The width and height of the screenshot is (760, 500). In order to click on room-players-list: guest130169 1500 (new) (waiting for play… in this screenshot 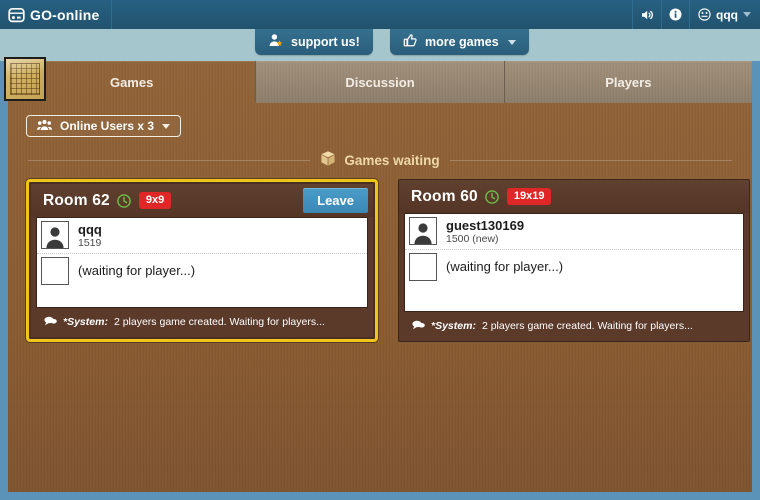, I will do `click(574, 262)`.